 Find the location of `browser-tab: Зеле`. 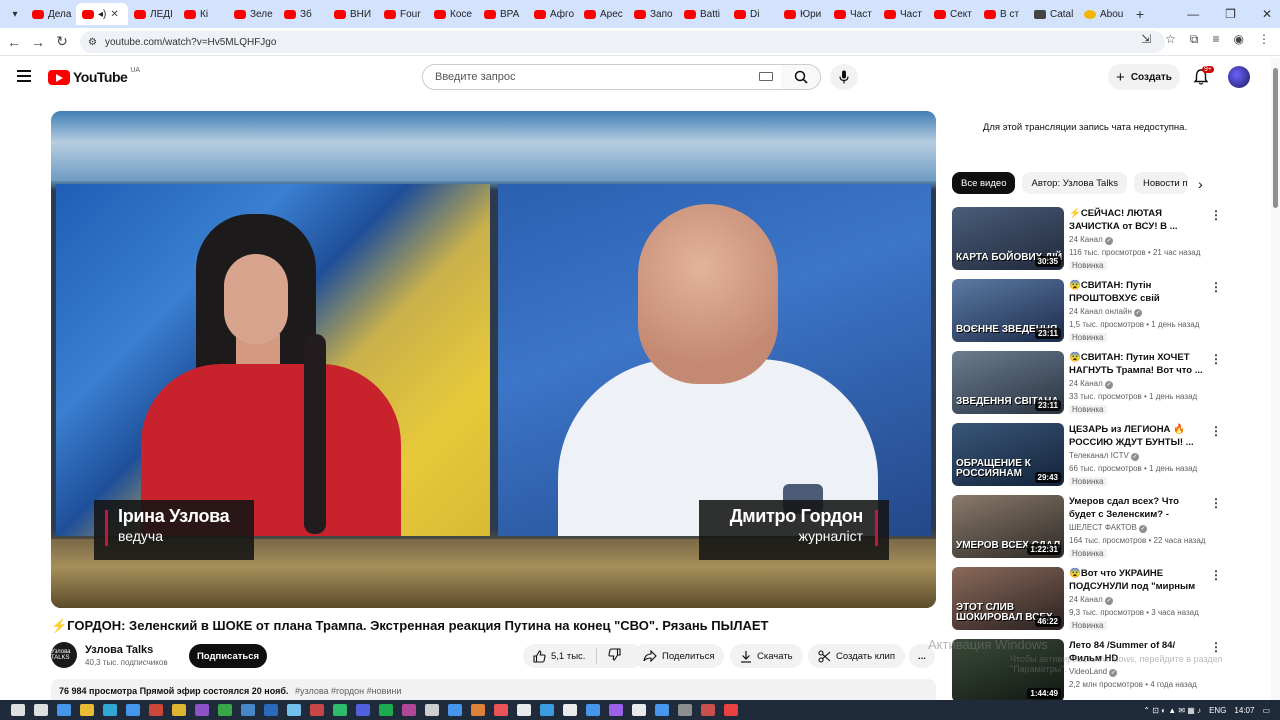

browser-tab: Зеле is located at coordinates (253, 14).